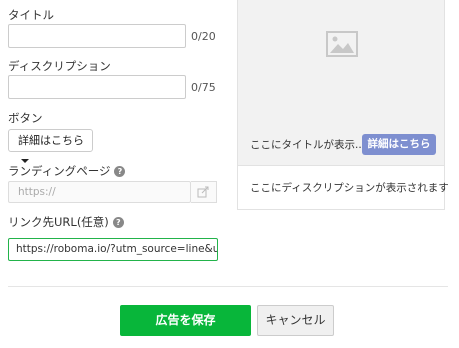  What do you see at coordinates (97, 36) in the screenshot?
I see `title-input` at bounding box center [97, 36].